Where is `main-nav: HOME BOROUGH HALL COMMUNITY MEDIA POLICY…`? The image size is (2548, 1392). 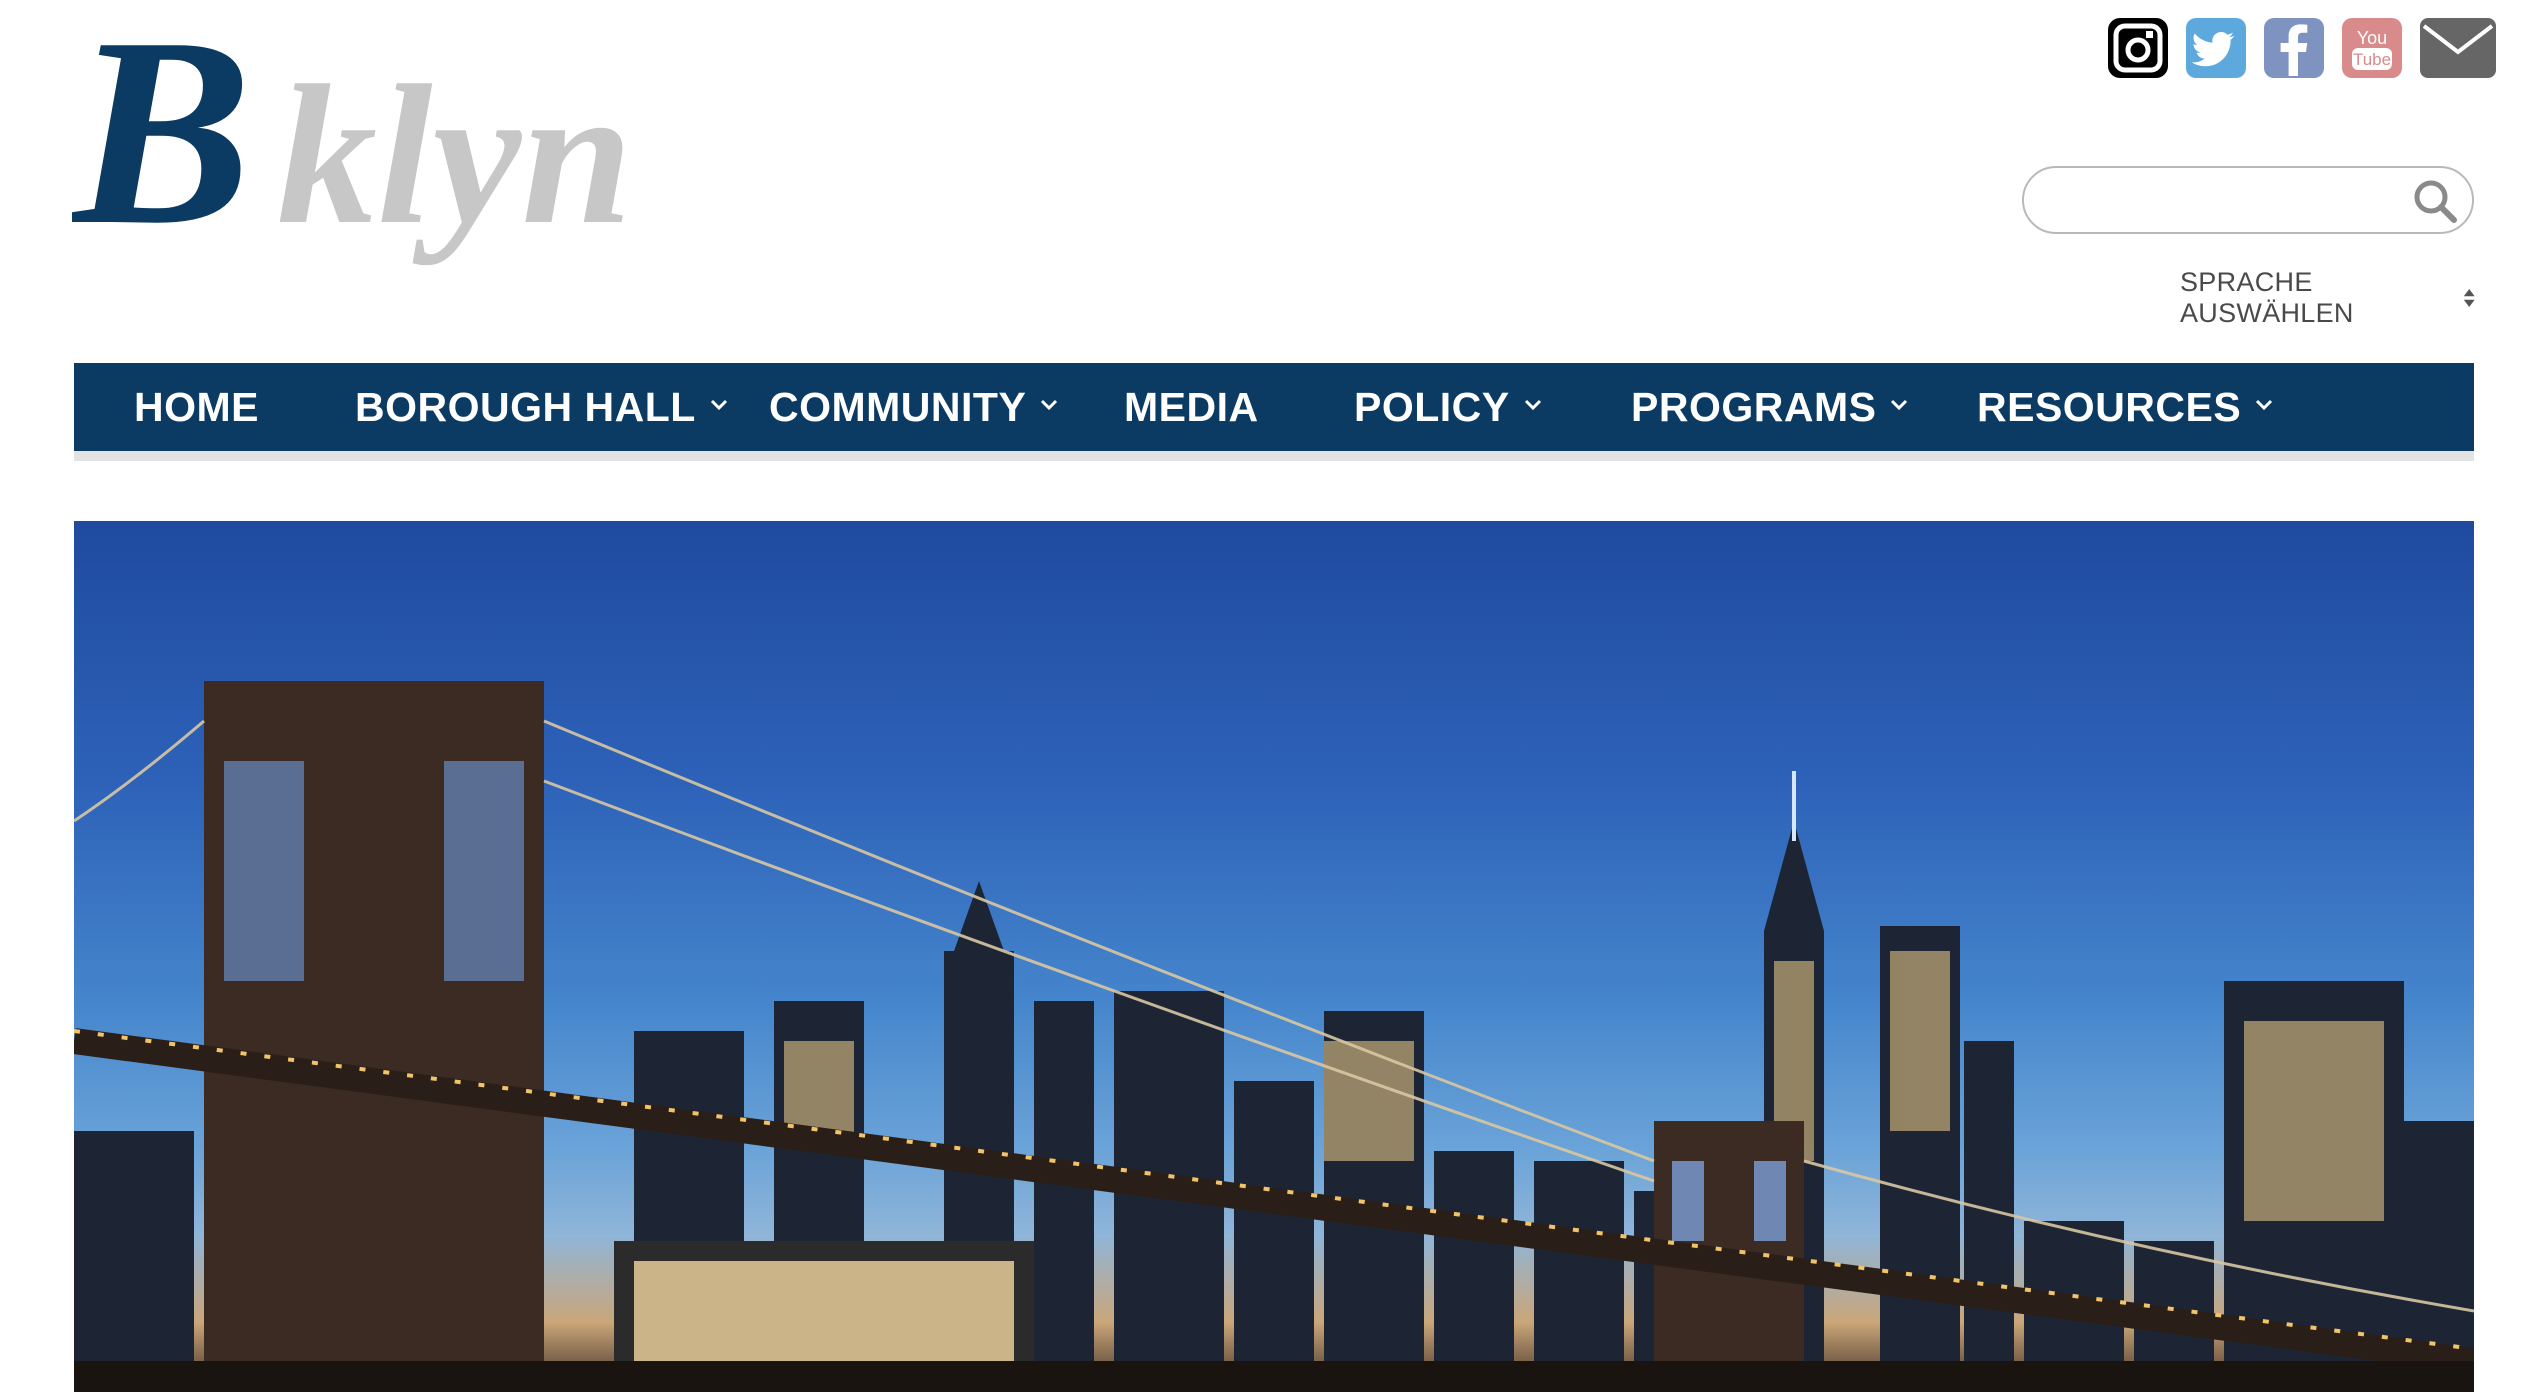 main-nav: HOME BOROUGH HALL COMMUNITY MEDIA POLICY… is located at coordinates (1274, 407).